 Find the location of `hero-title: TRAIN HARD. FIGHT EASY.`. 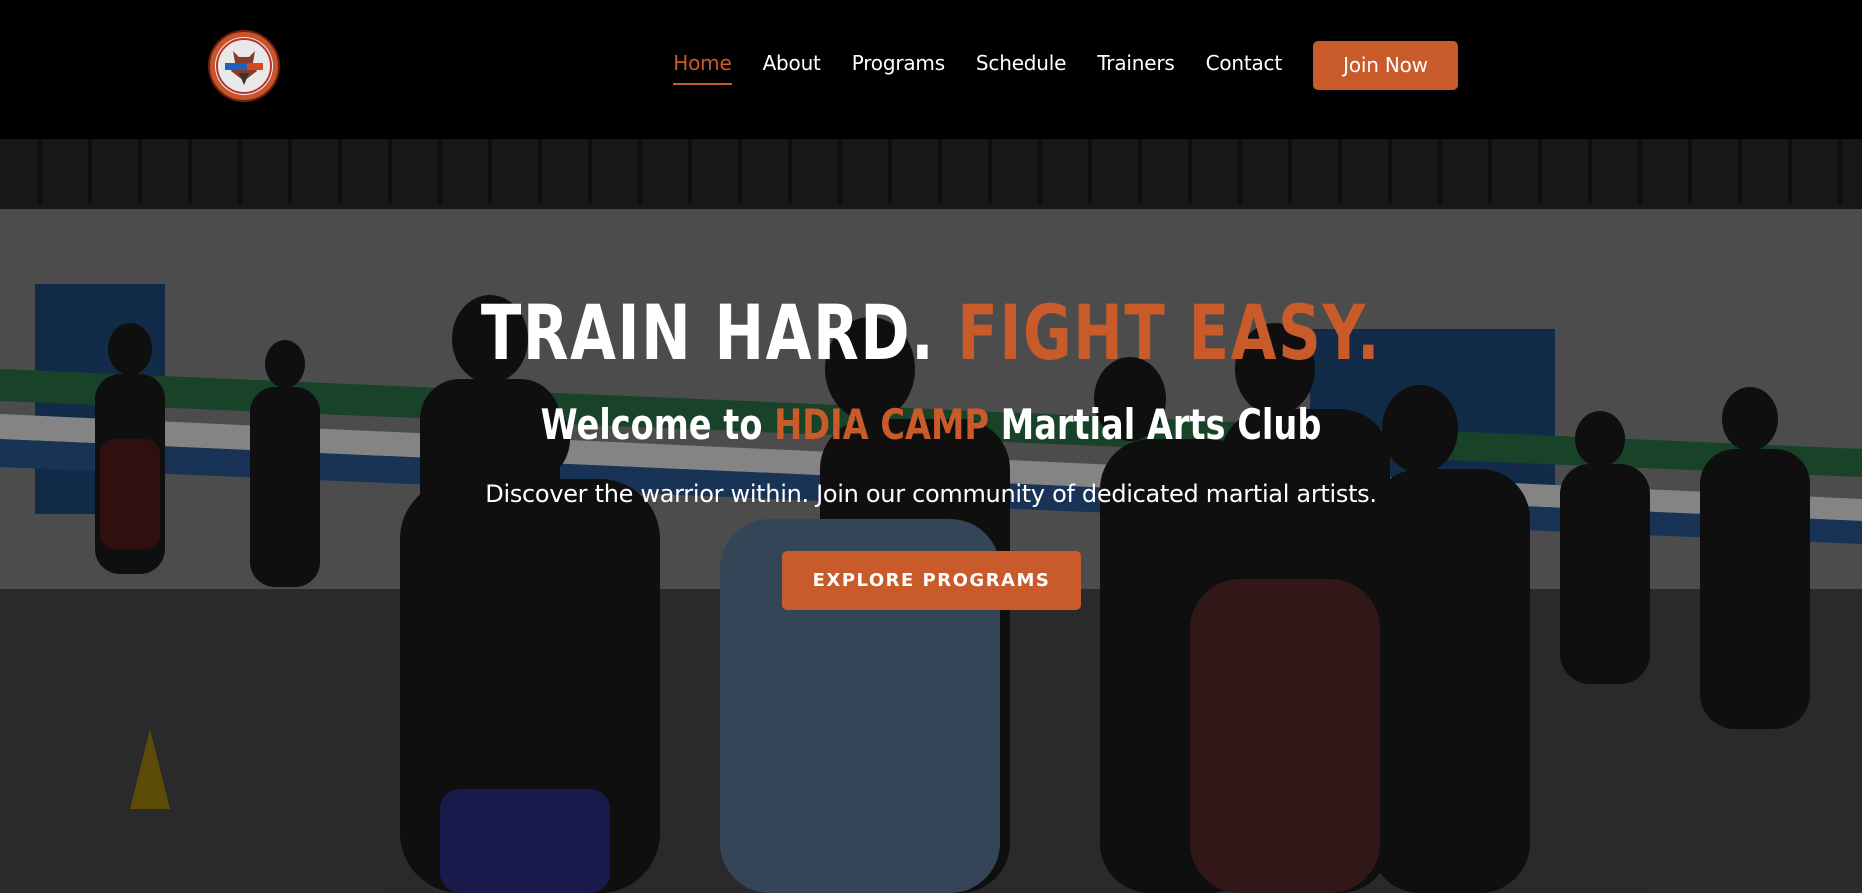

hero-title: TRAIN HARD. FIGHT EASY. is located at coordinates (931, 333).